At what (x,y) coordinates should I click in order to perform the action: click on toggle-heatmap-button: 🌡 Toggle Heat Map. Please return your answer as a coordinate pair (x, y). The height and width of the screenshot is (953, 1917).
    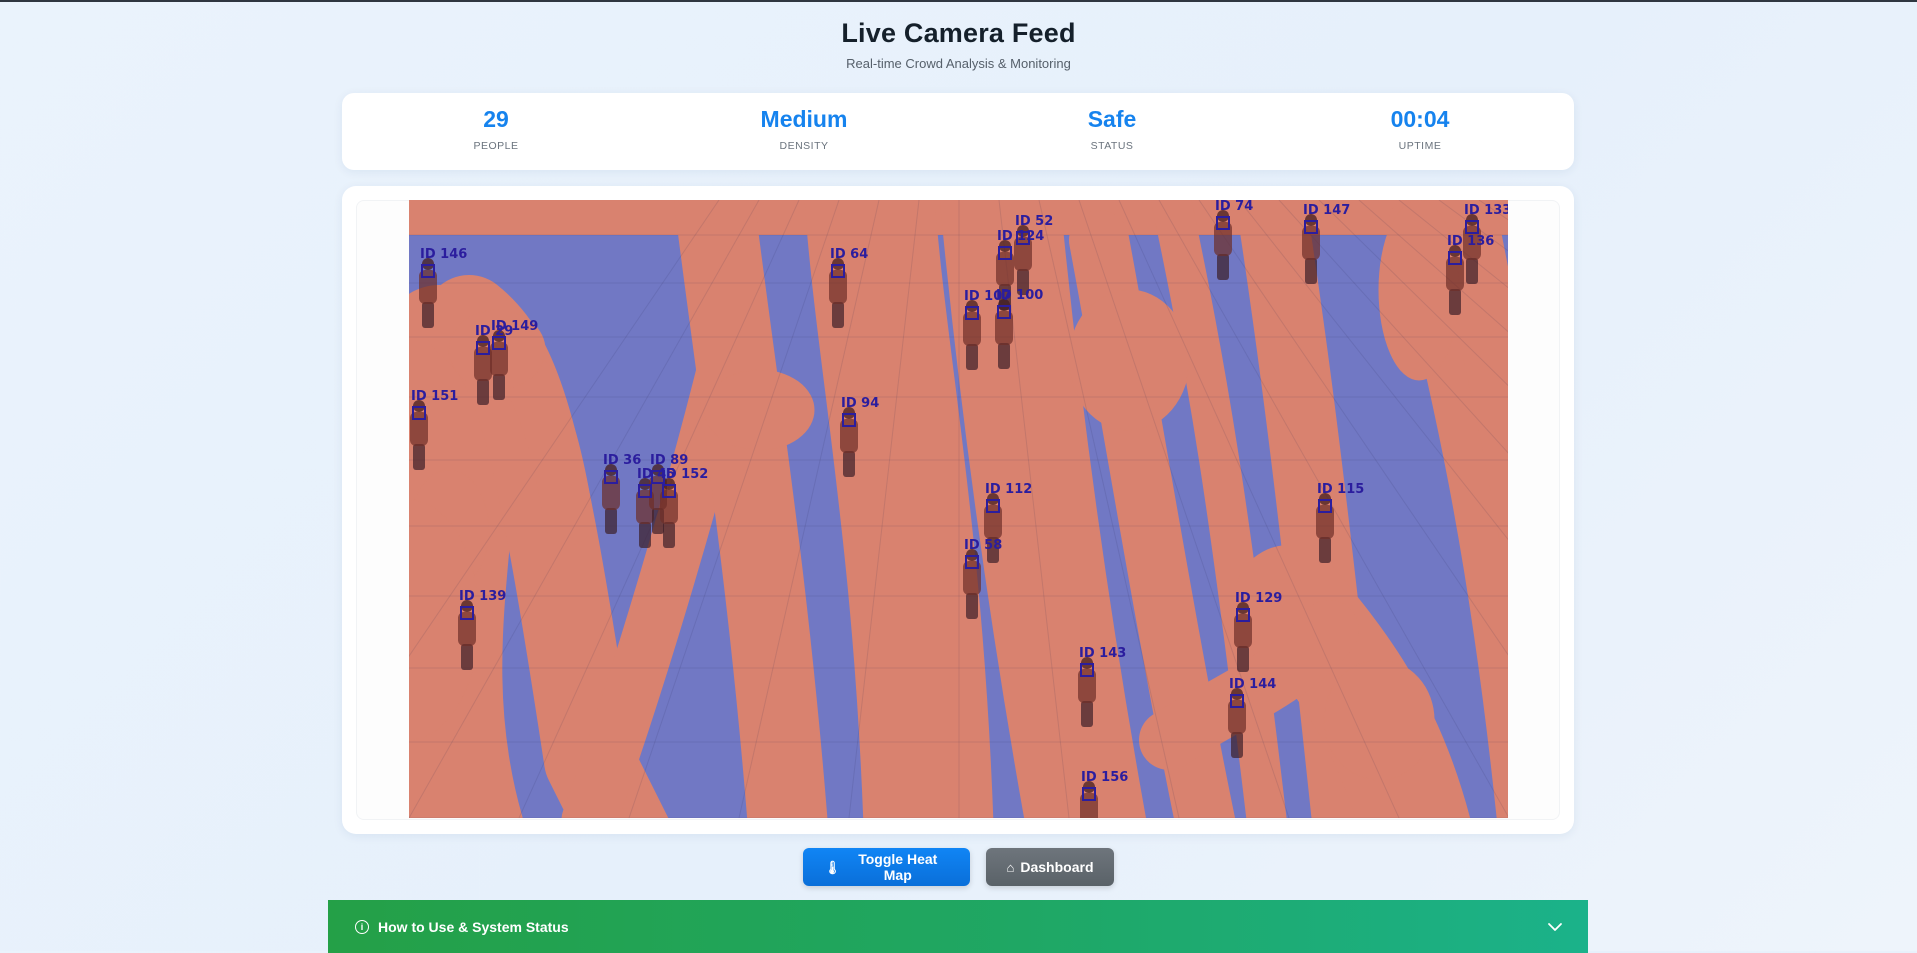
    Looking at the image, I should click on (886, 867).